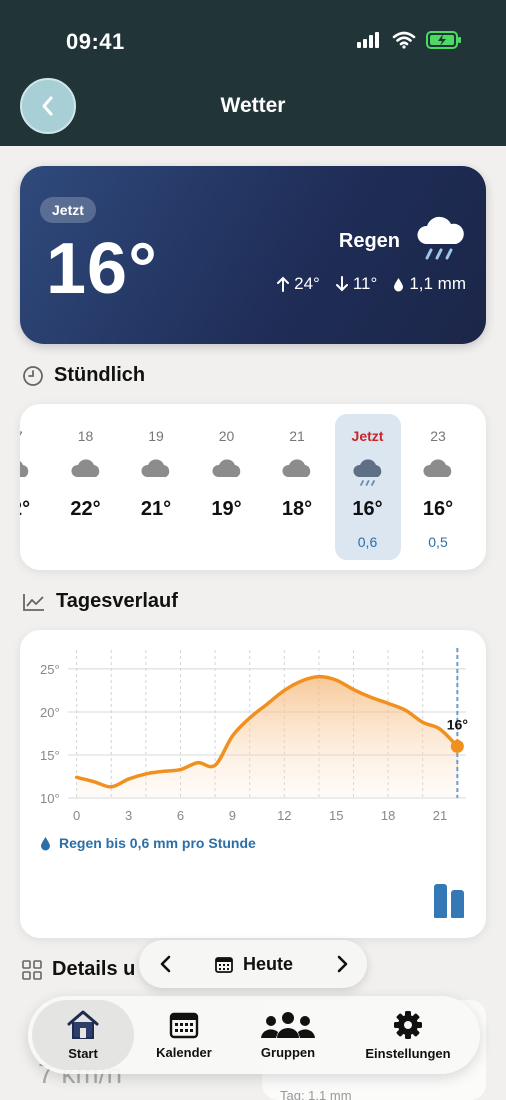  I want to click on current-temperature: 16°, so click(102, 269).